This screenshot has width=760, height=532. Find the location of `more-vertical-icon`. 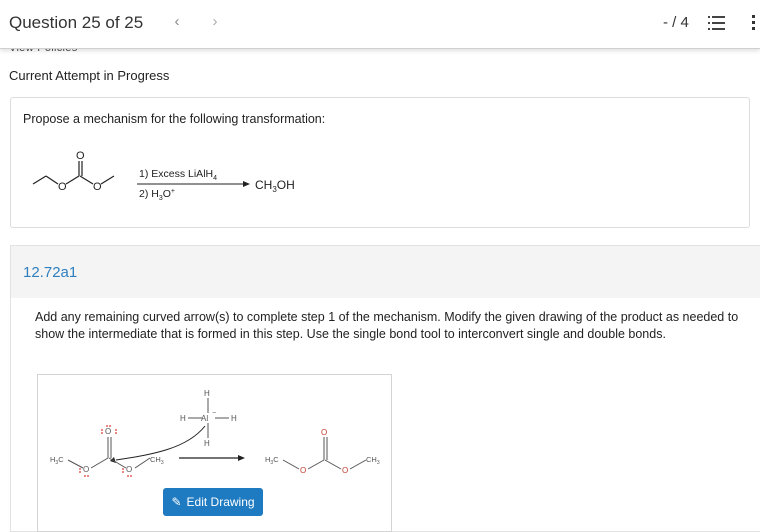

more-vertical-icon is located at coordinates (754, 23).